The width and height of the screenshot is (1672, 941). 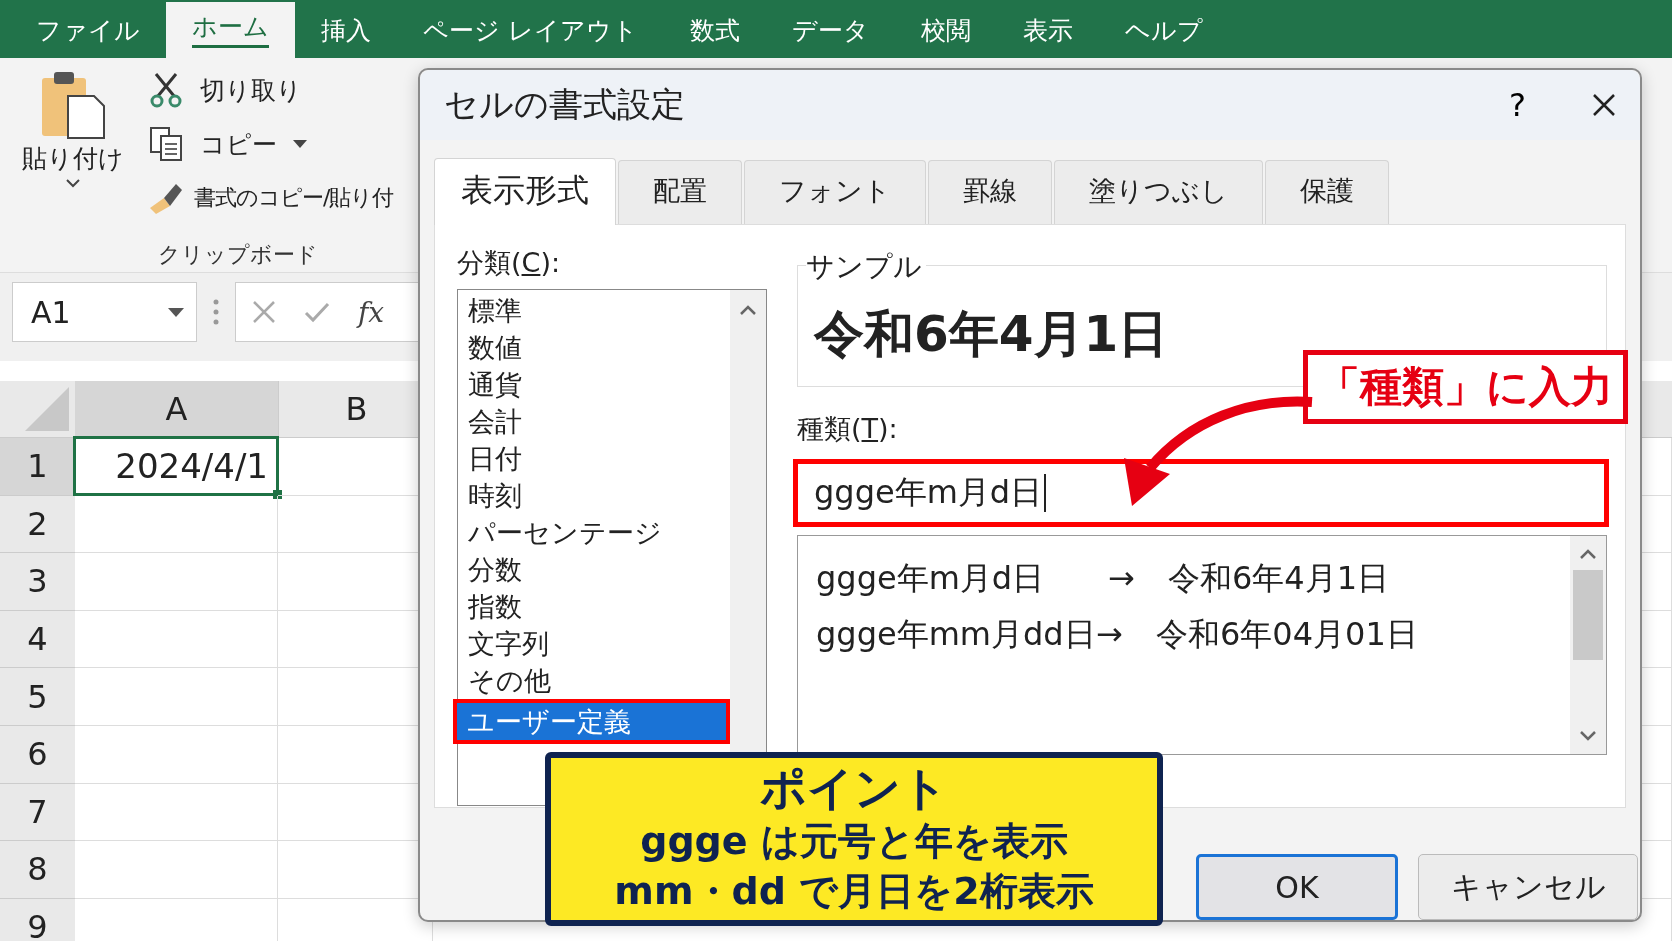 What do you see at coordinates (216, 312) in the screenshot?
I see `more-icon` at bounding box center [216, 312].